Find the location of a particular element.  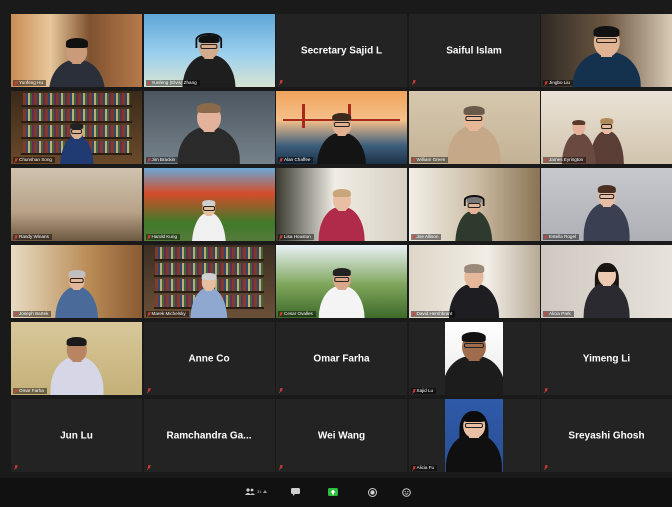

participant-name-label: Harold Kung is located at coordinates (163, 237).